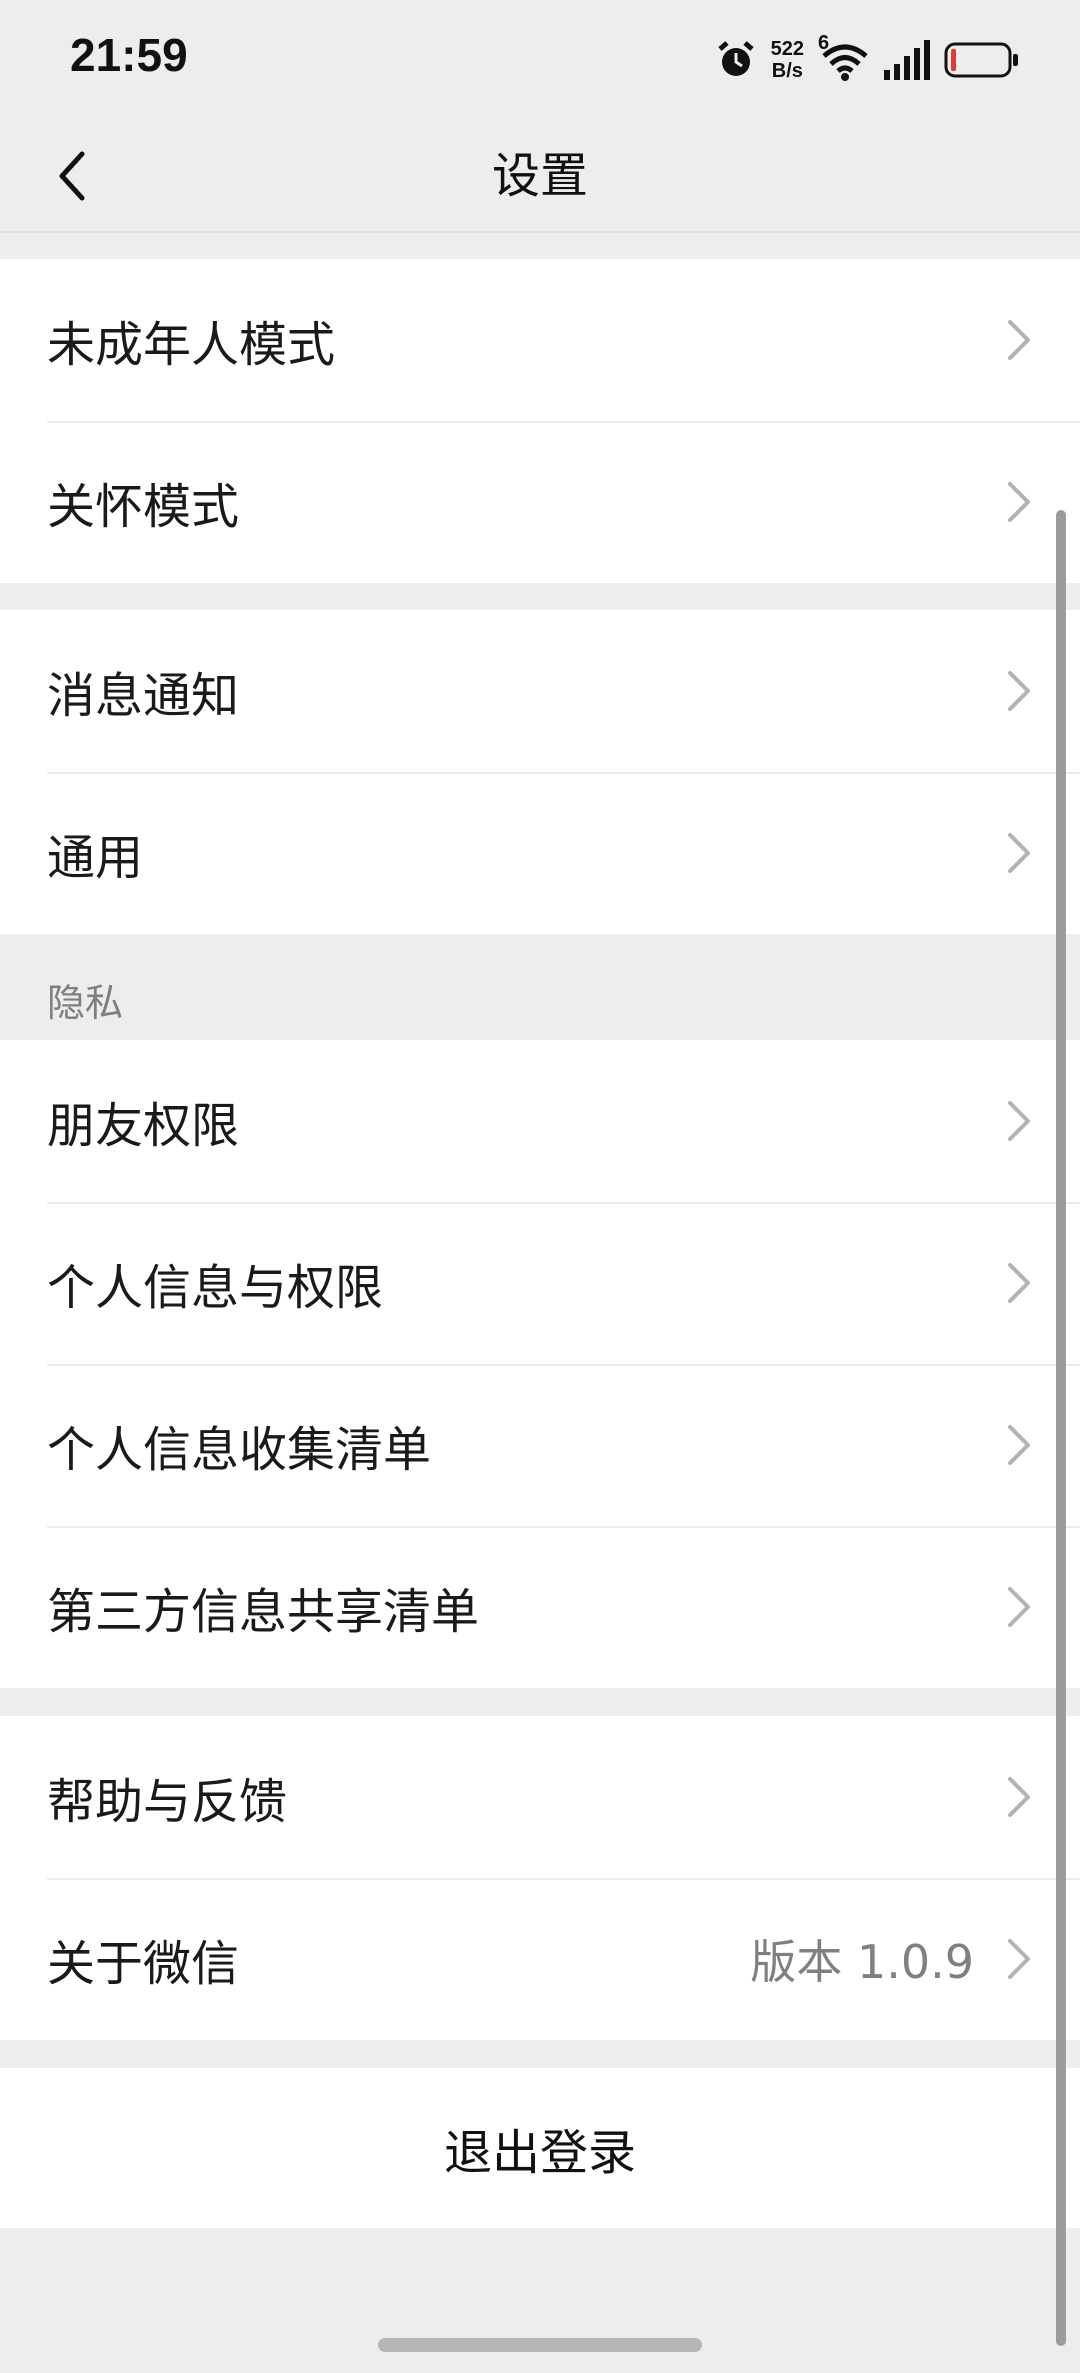 This screenshot has width=1080, height=2373. I want to click on settings-group-mode: 未成年人模式 关怀模式, so click(540, 421).